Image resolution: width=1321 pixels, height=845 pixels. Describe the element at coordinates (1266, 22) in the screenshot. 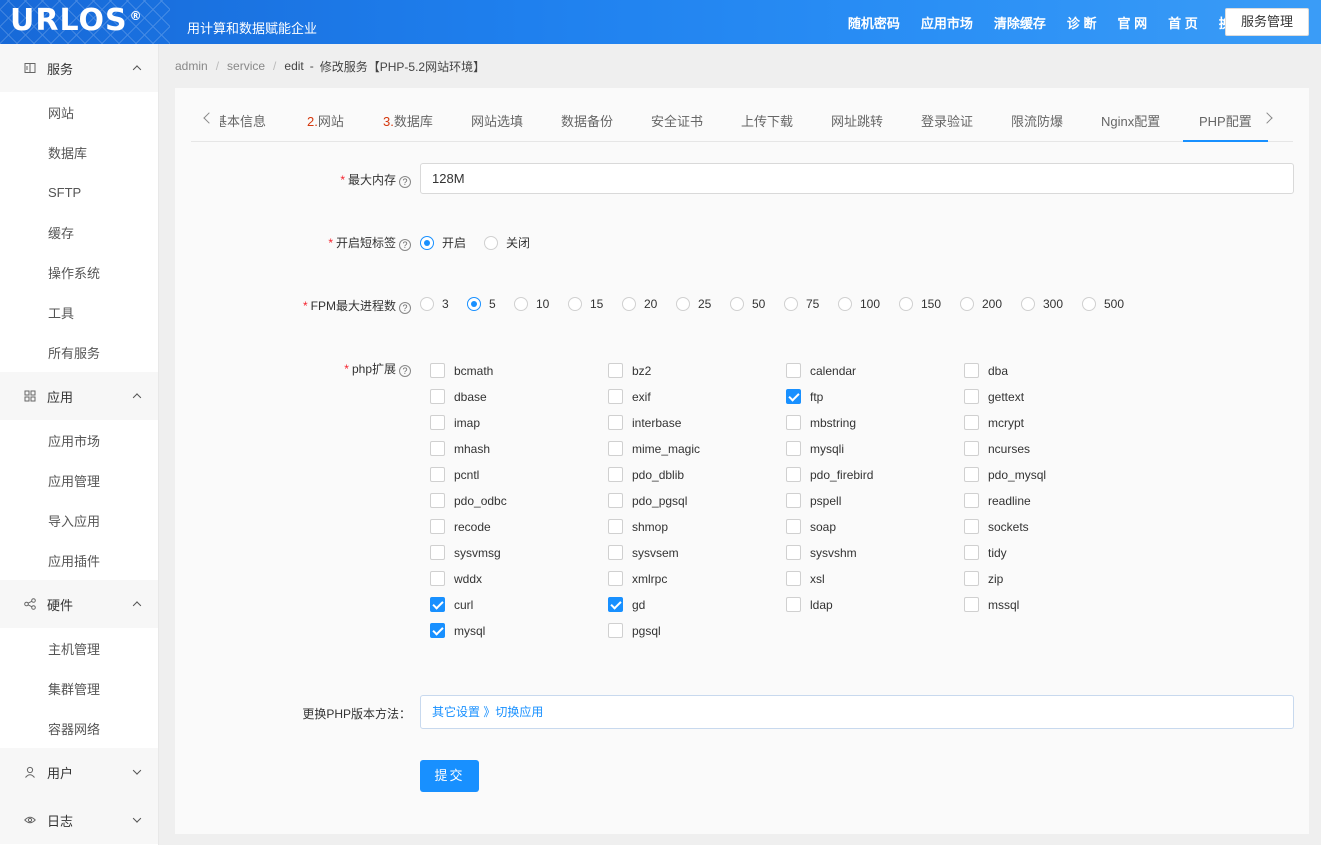

I see `service-manage-button: 服务管理` at that location.